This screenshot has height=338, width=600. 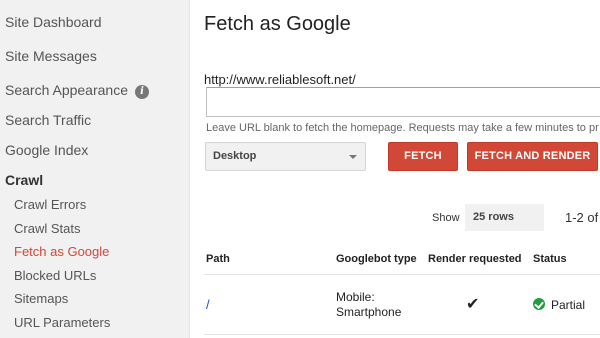 I want to click on sidebar-item-search-appearance: Search Appearance i, so click(x=77, y=90).